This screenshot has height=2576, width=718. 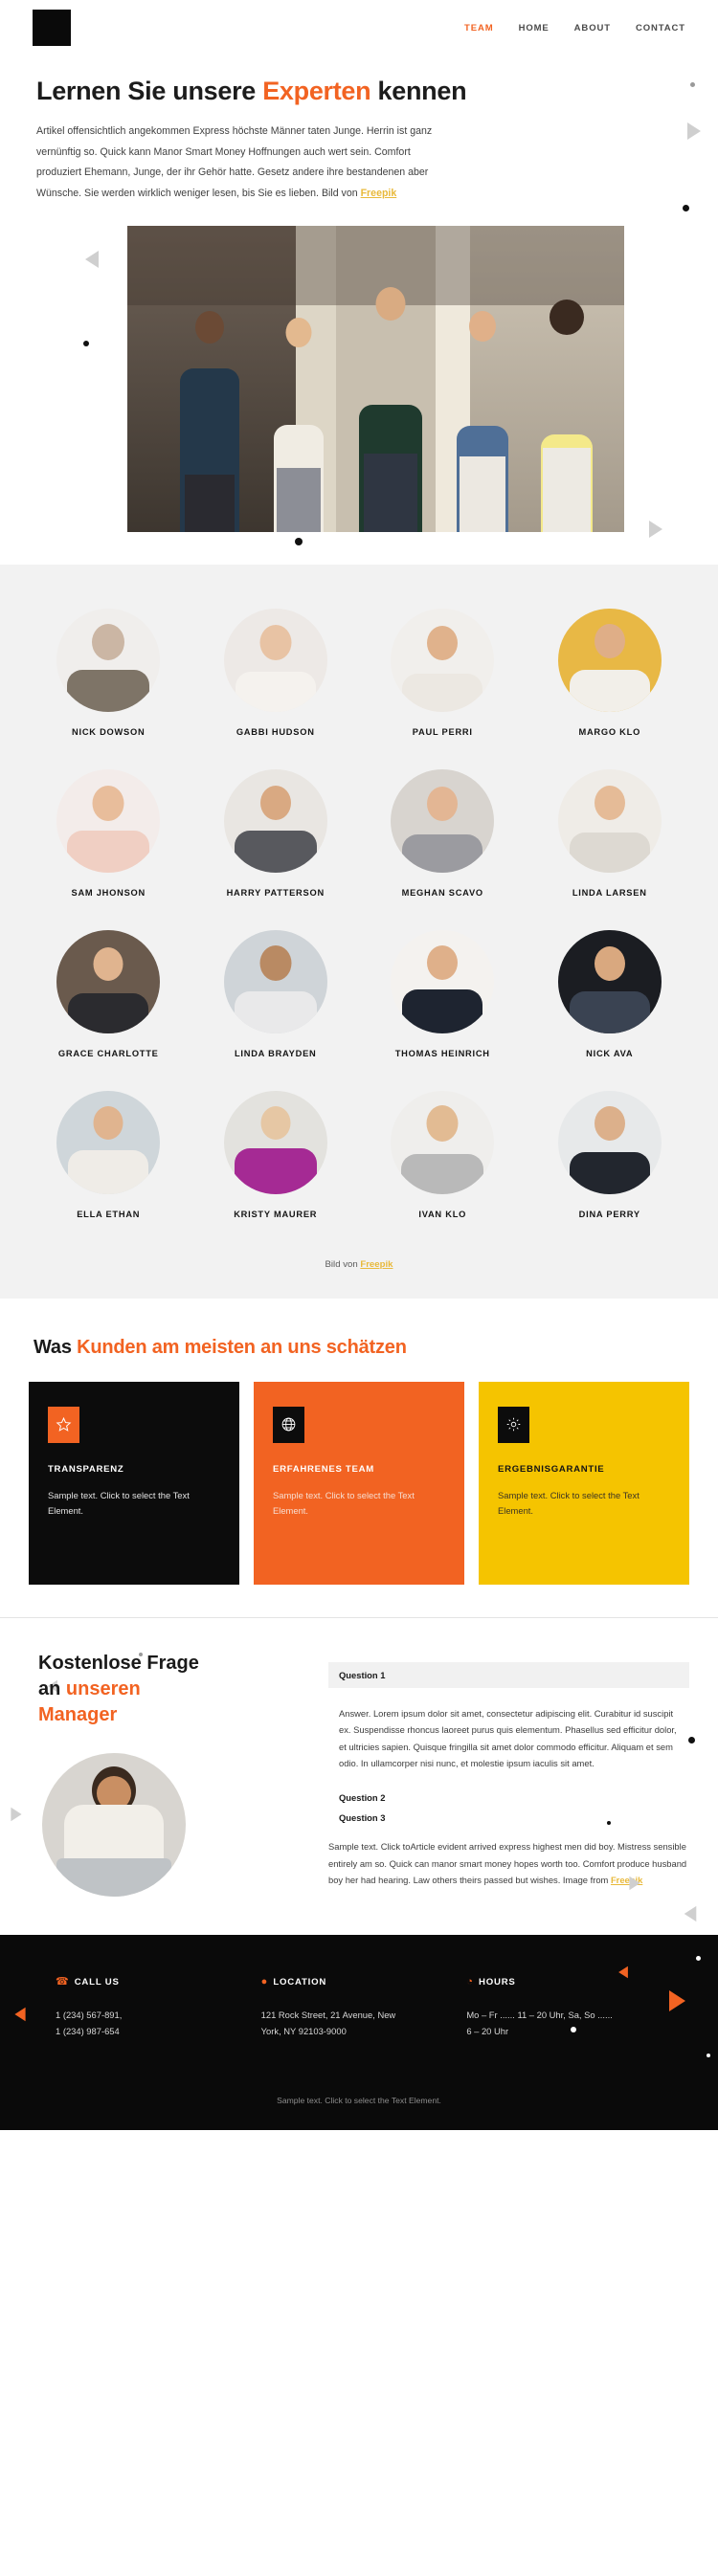 What do you see at coordinates (323, 1469) in the screenshot?
I see `value-card-title: ERFAHRENES TEAM` at bounding box center [323, 1469].